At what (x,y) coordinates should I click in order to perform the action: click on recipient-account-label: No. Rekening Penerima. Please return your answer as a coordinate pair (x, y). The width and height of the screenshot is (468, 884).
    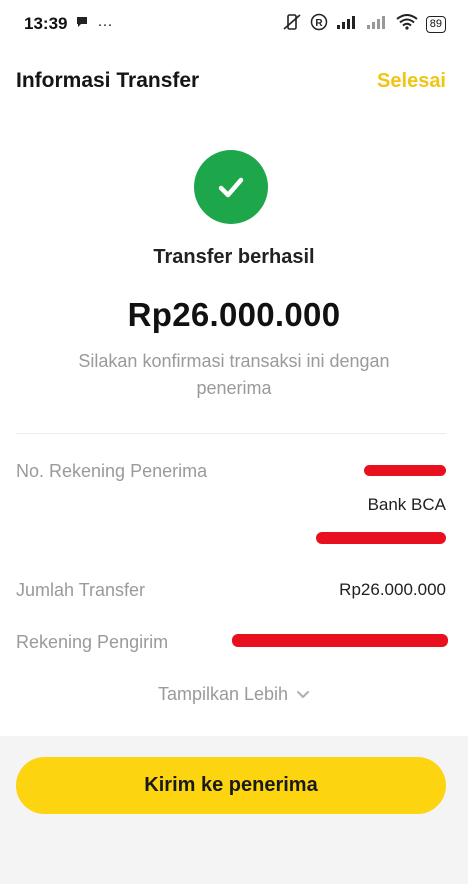
    Looking at the image, I should click on (112, 471).